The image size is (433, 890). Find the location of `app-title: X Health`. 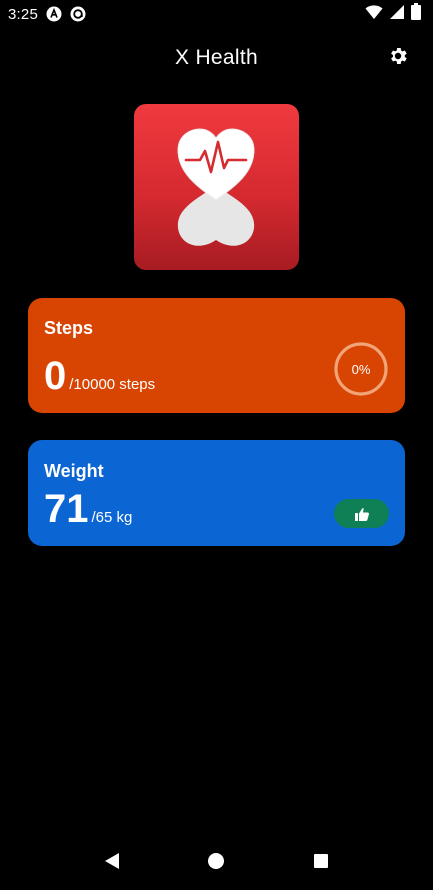

app-title: X Health is located at coordinates (216, 57).